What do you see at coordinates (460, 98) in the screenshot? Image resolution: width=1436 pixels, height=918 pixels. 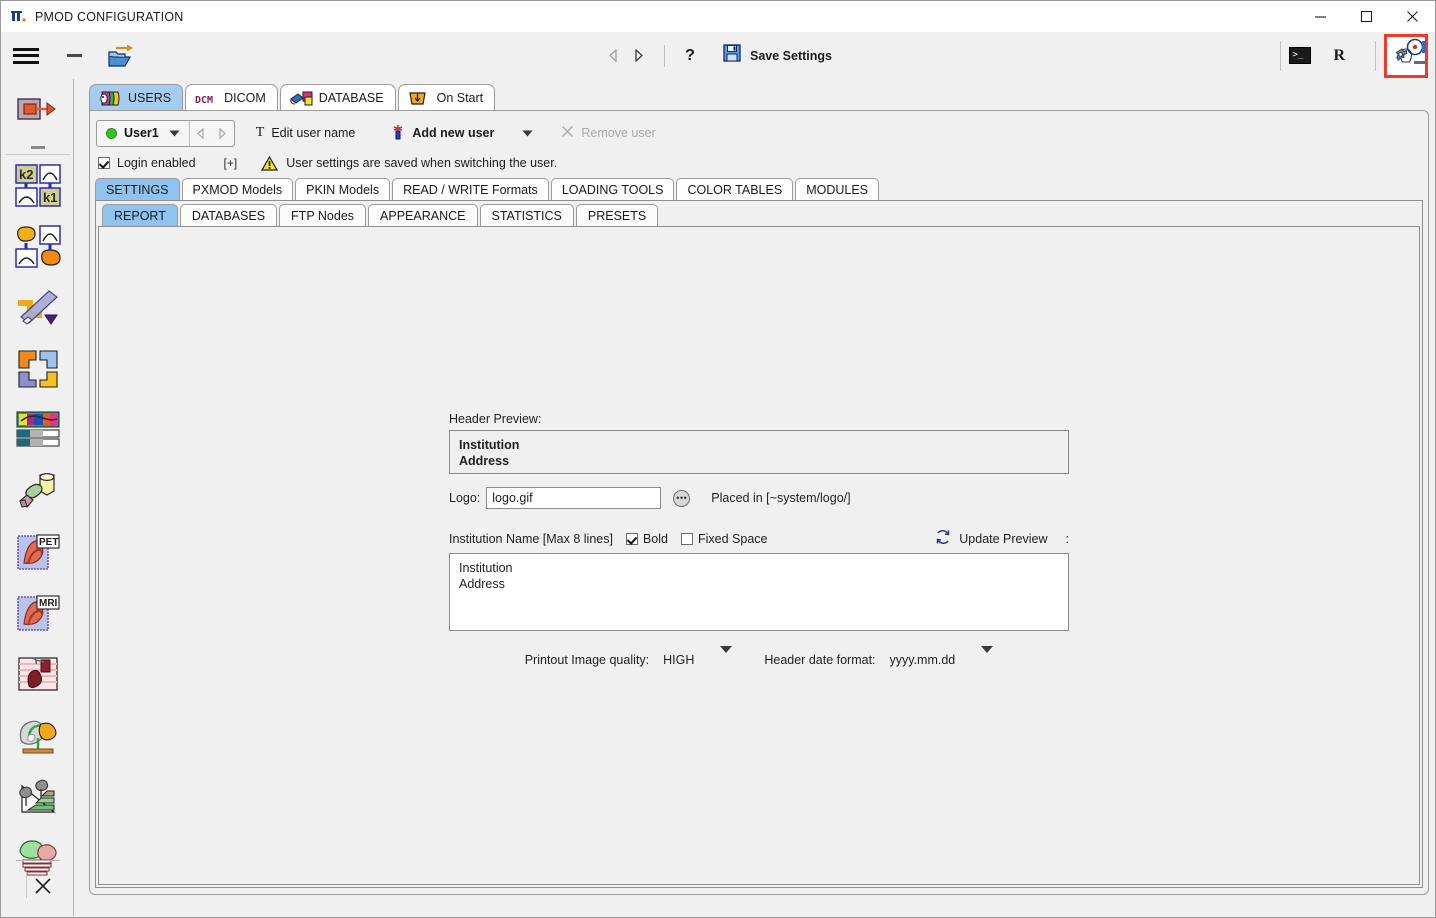 I see `tab-on-start-label: On Start` at bounding box center [460, 98].